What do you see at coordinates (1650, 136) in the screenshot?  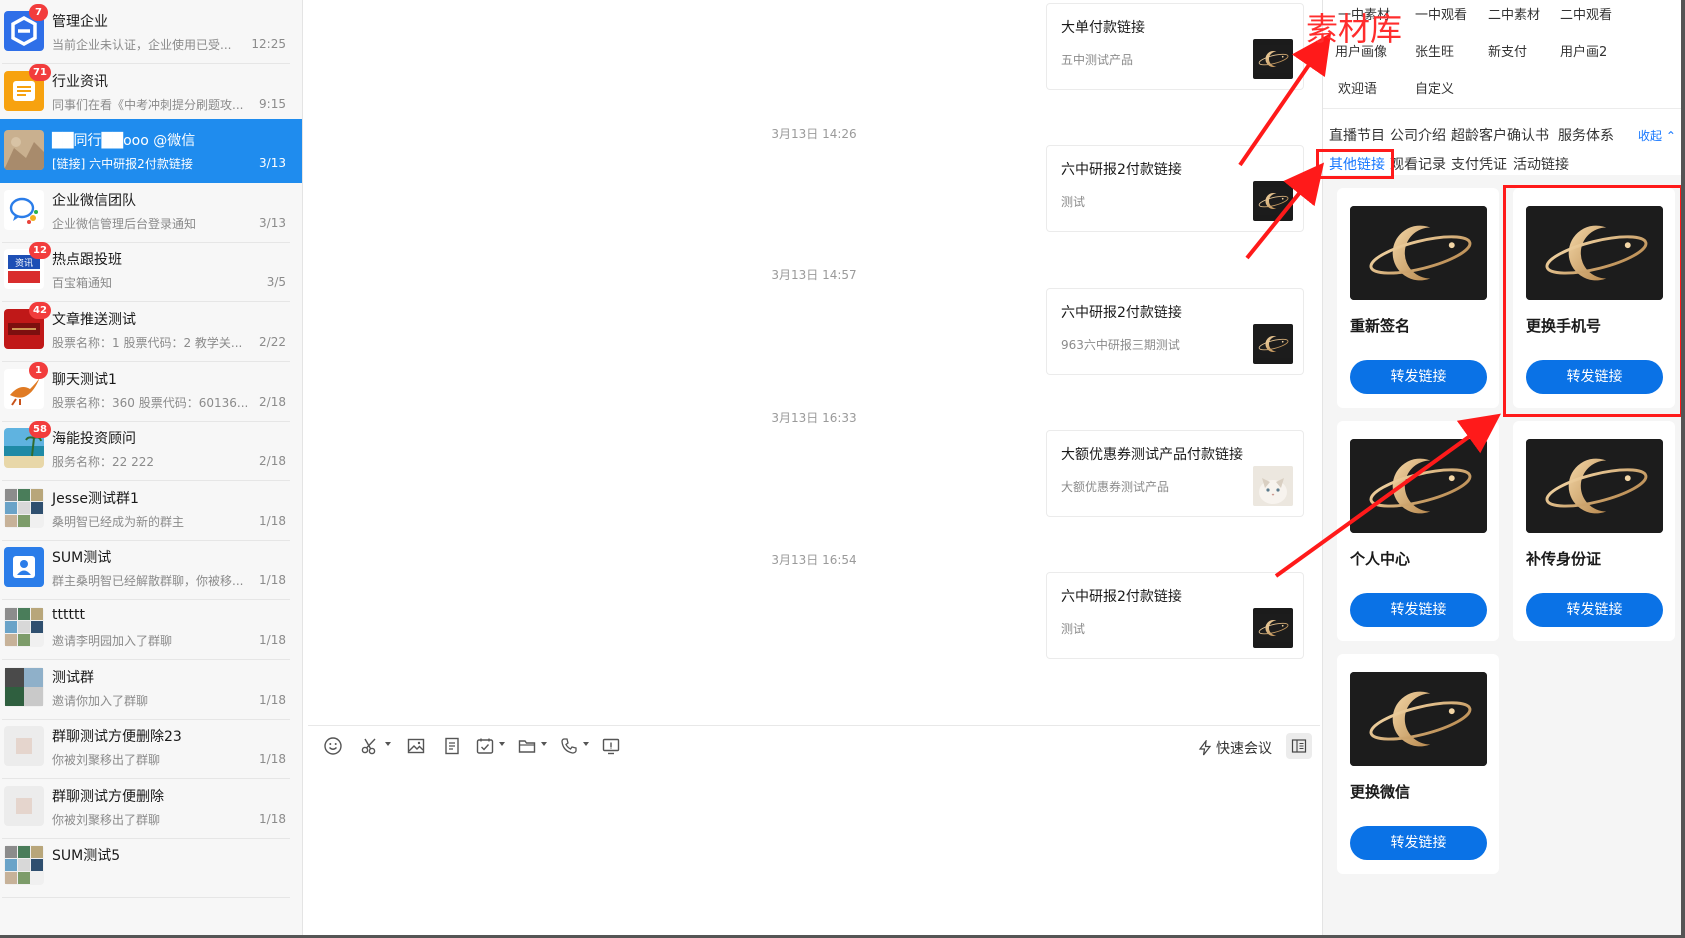 I see `collapse-label: 收起` at bounding box center [1650, 136].